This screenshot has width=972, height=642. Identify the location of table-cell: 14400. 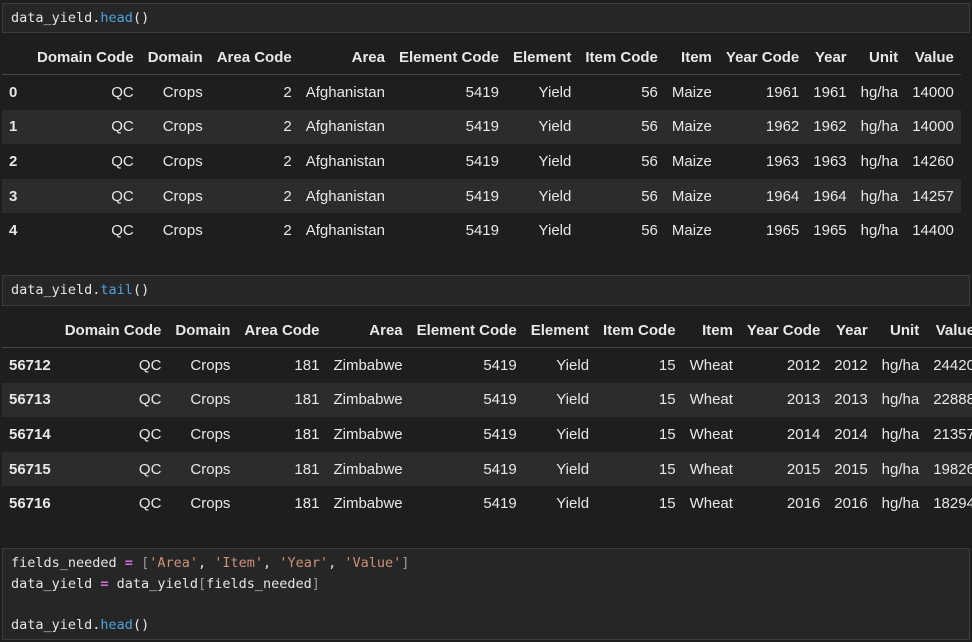
(933, 230).